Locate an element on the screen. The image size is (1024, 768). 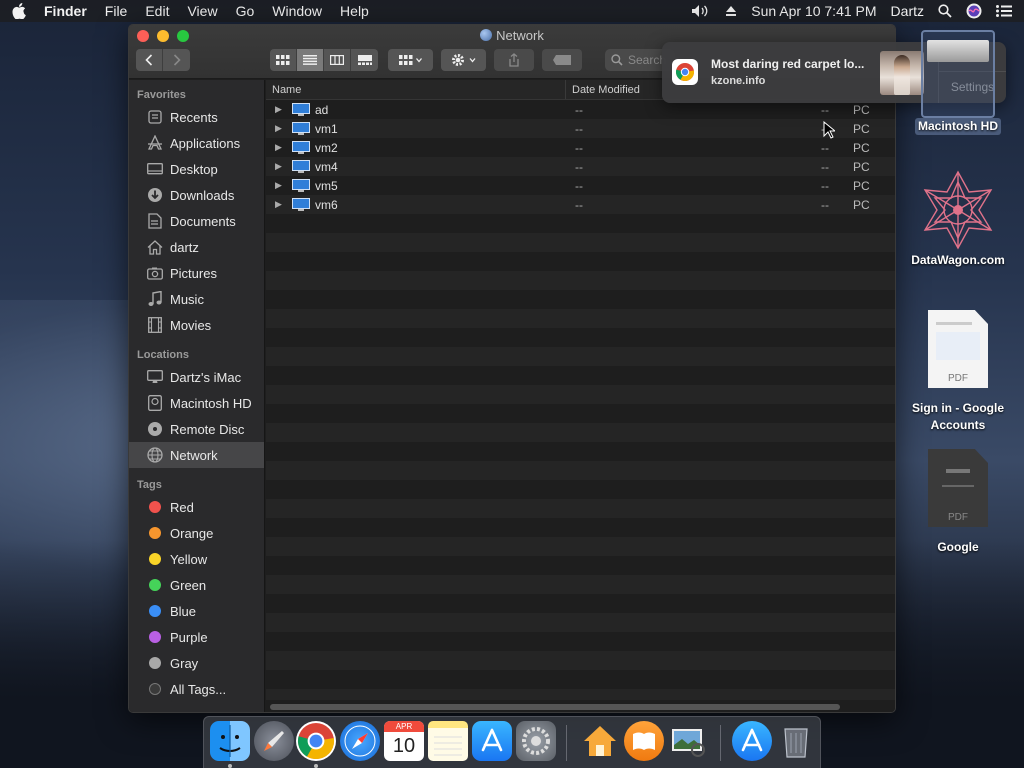
table-row: ▶ vm4 -- -- PC is located at coordinates (580, 166).